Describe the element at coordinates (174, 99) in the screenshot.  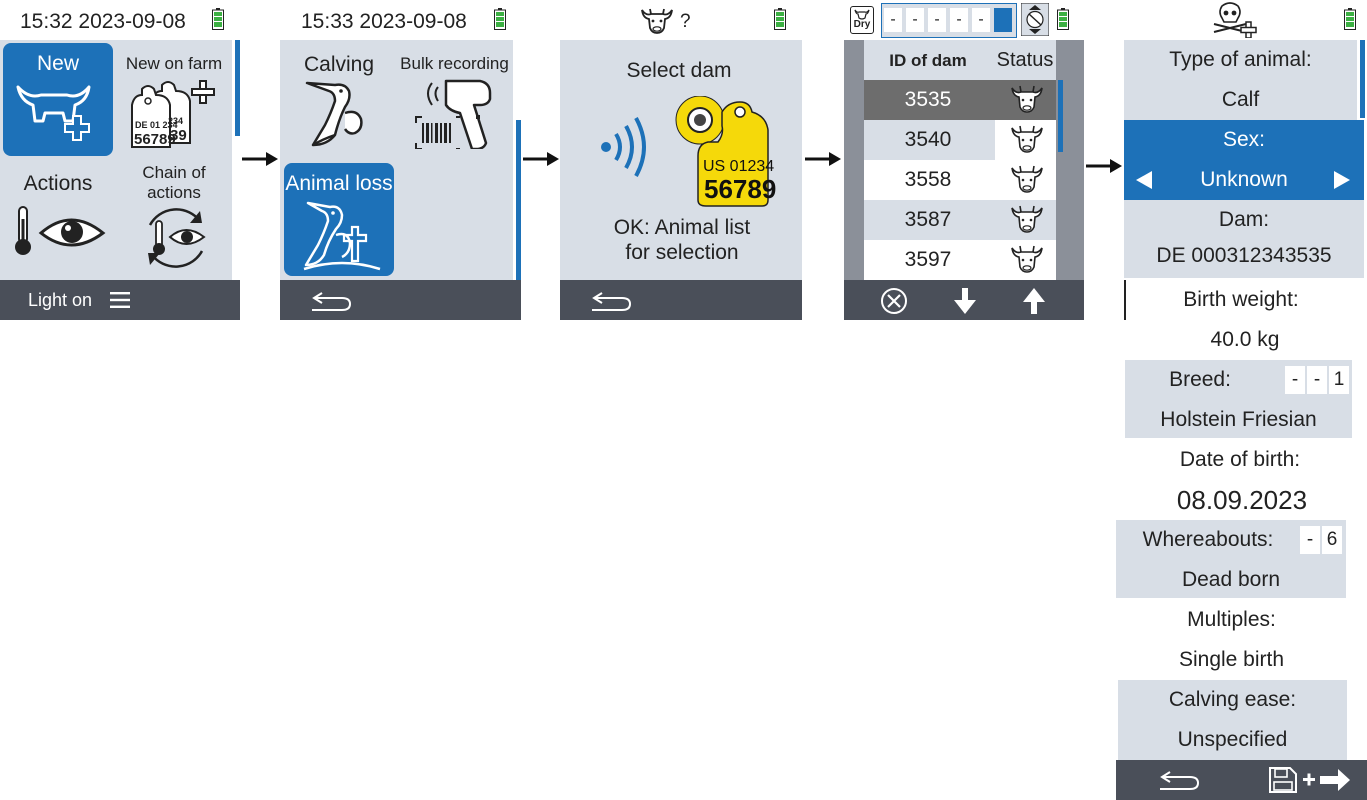
I see `tile-new-on-farm: New on farm 234 39 DE 01 234 56789` at that location.